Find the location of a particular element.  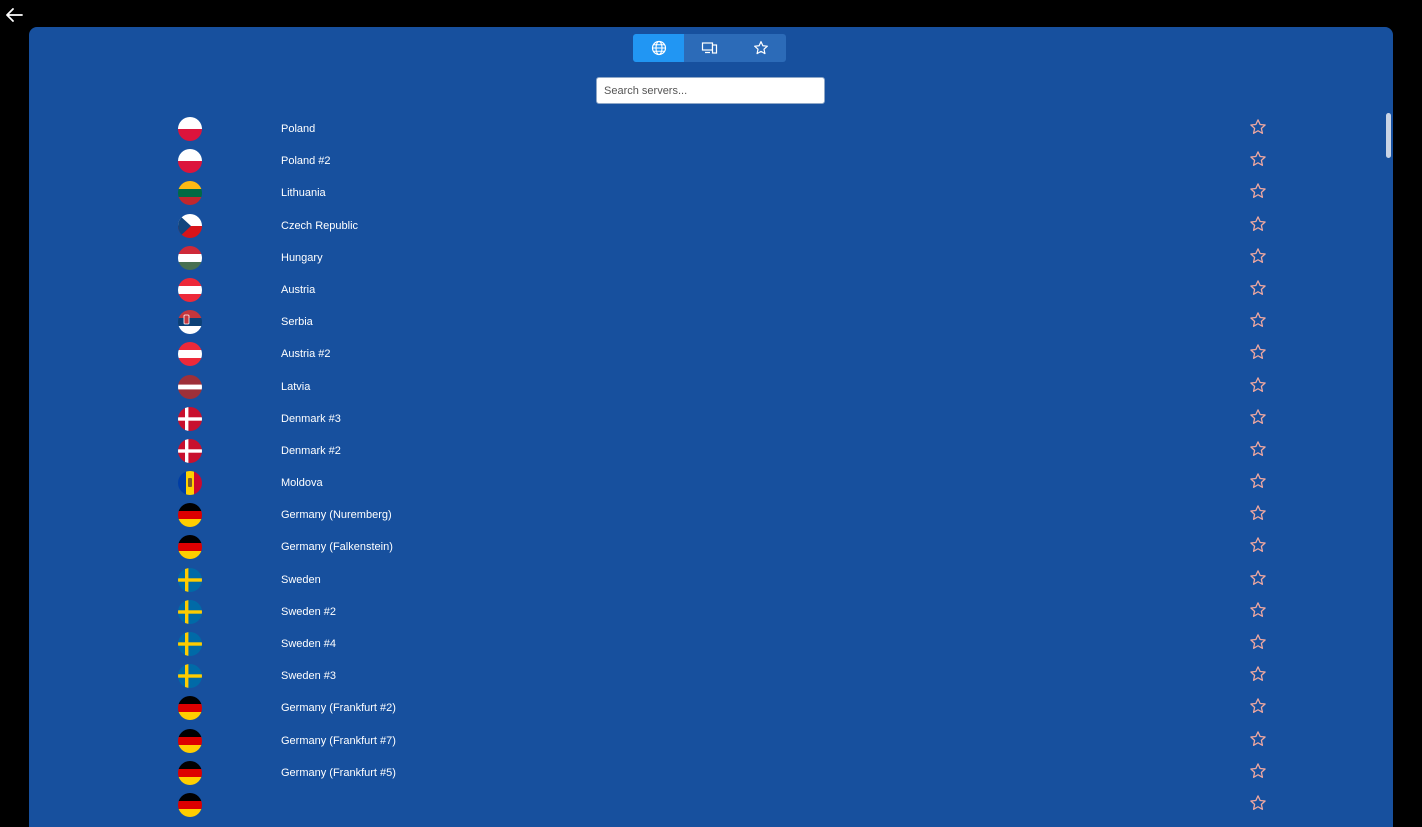

server-name: Denmark #3 is located at coordinates (311, 418).